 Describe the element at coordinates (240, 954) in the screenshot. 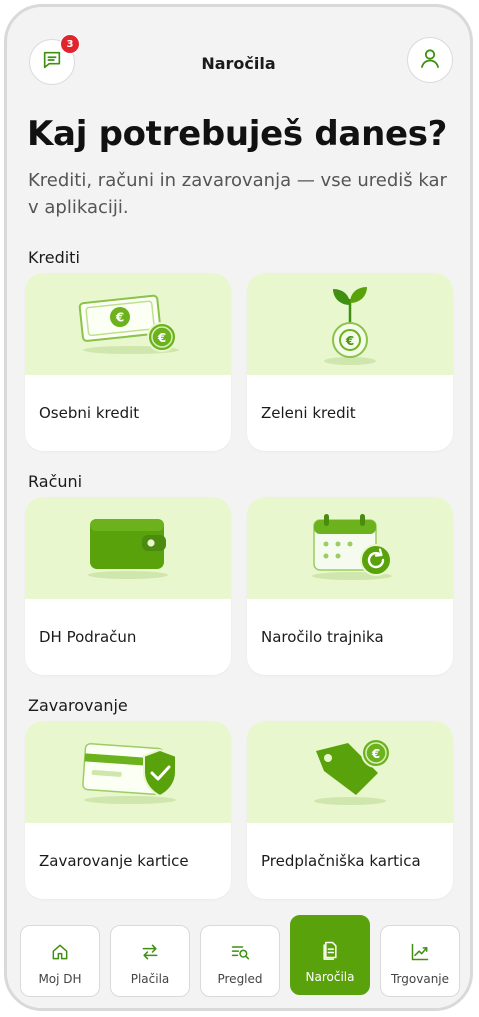

I see `search-list-icon` at that location.